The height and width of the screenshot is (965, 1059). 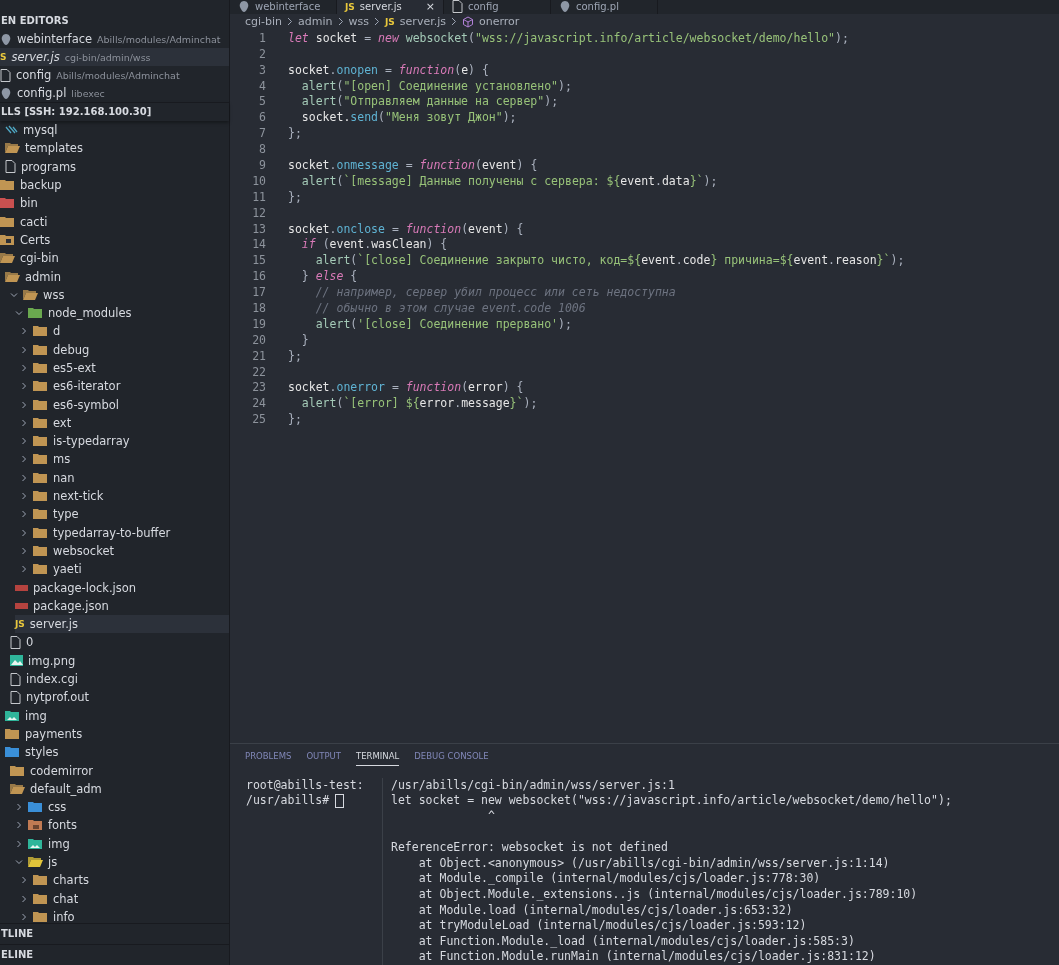 What do you see at coordinates (453, 22) in the screenshot?
I see `chevron-right-icon` at bounding box center [453, 22].